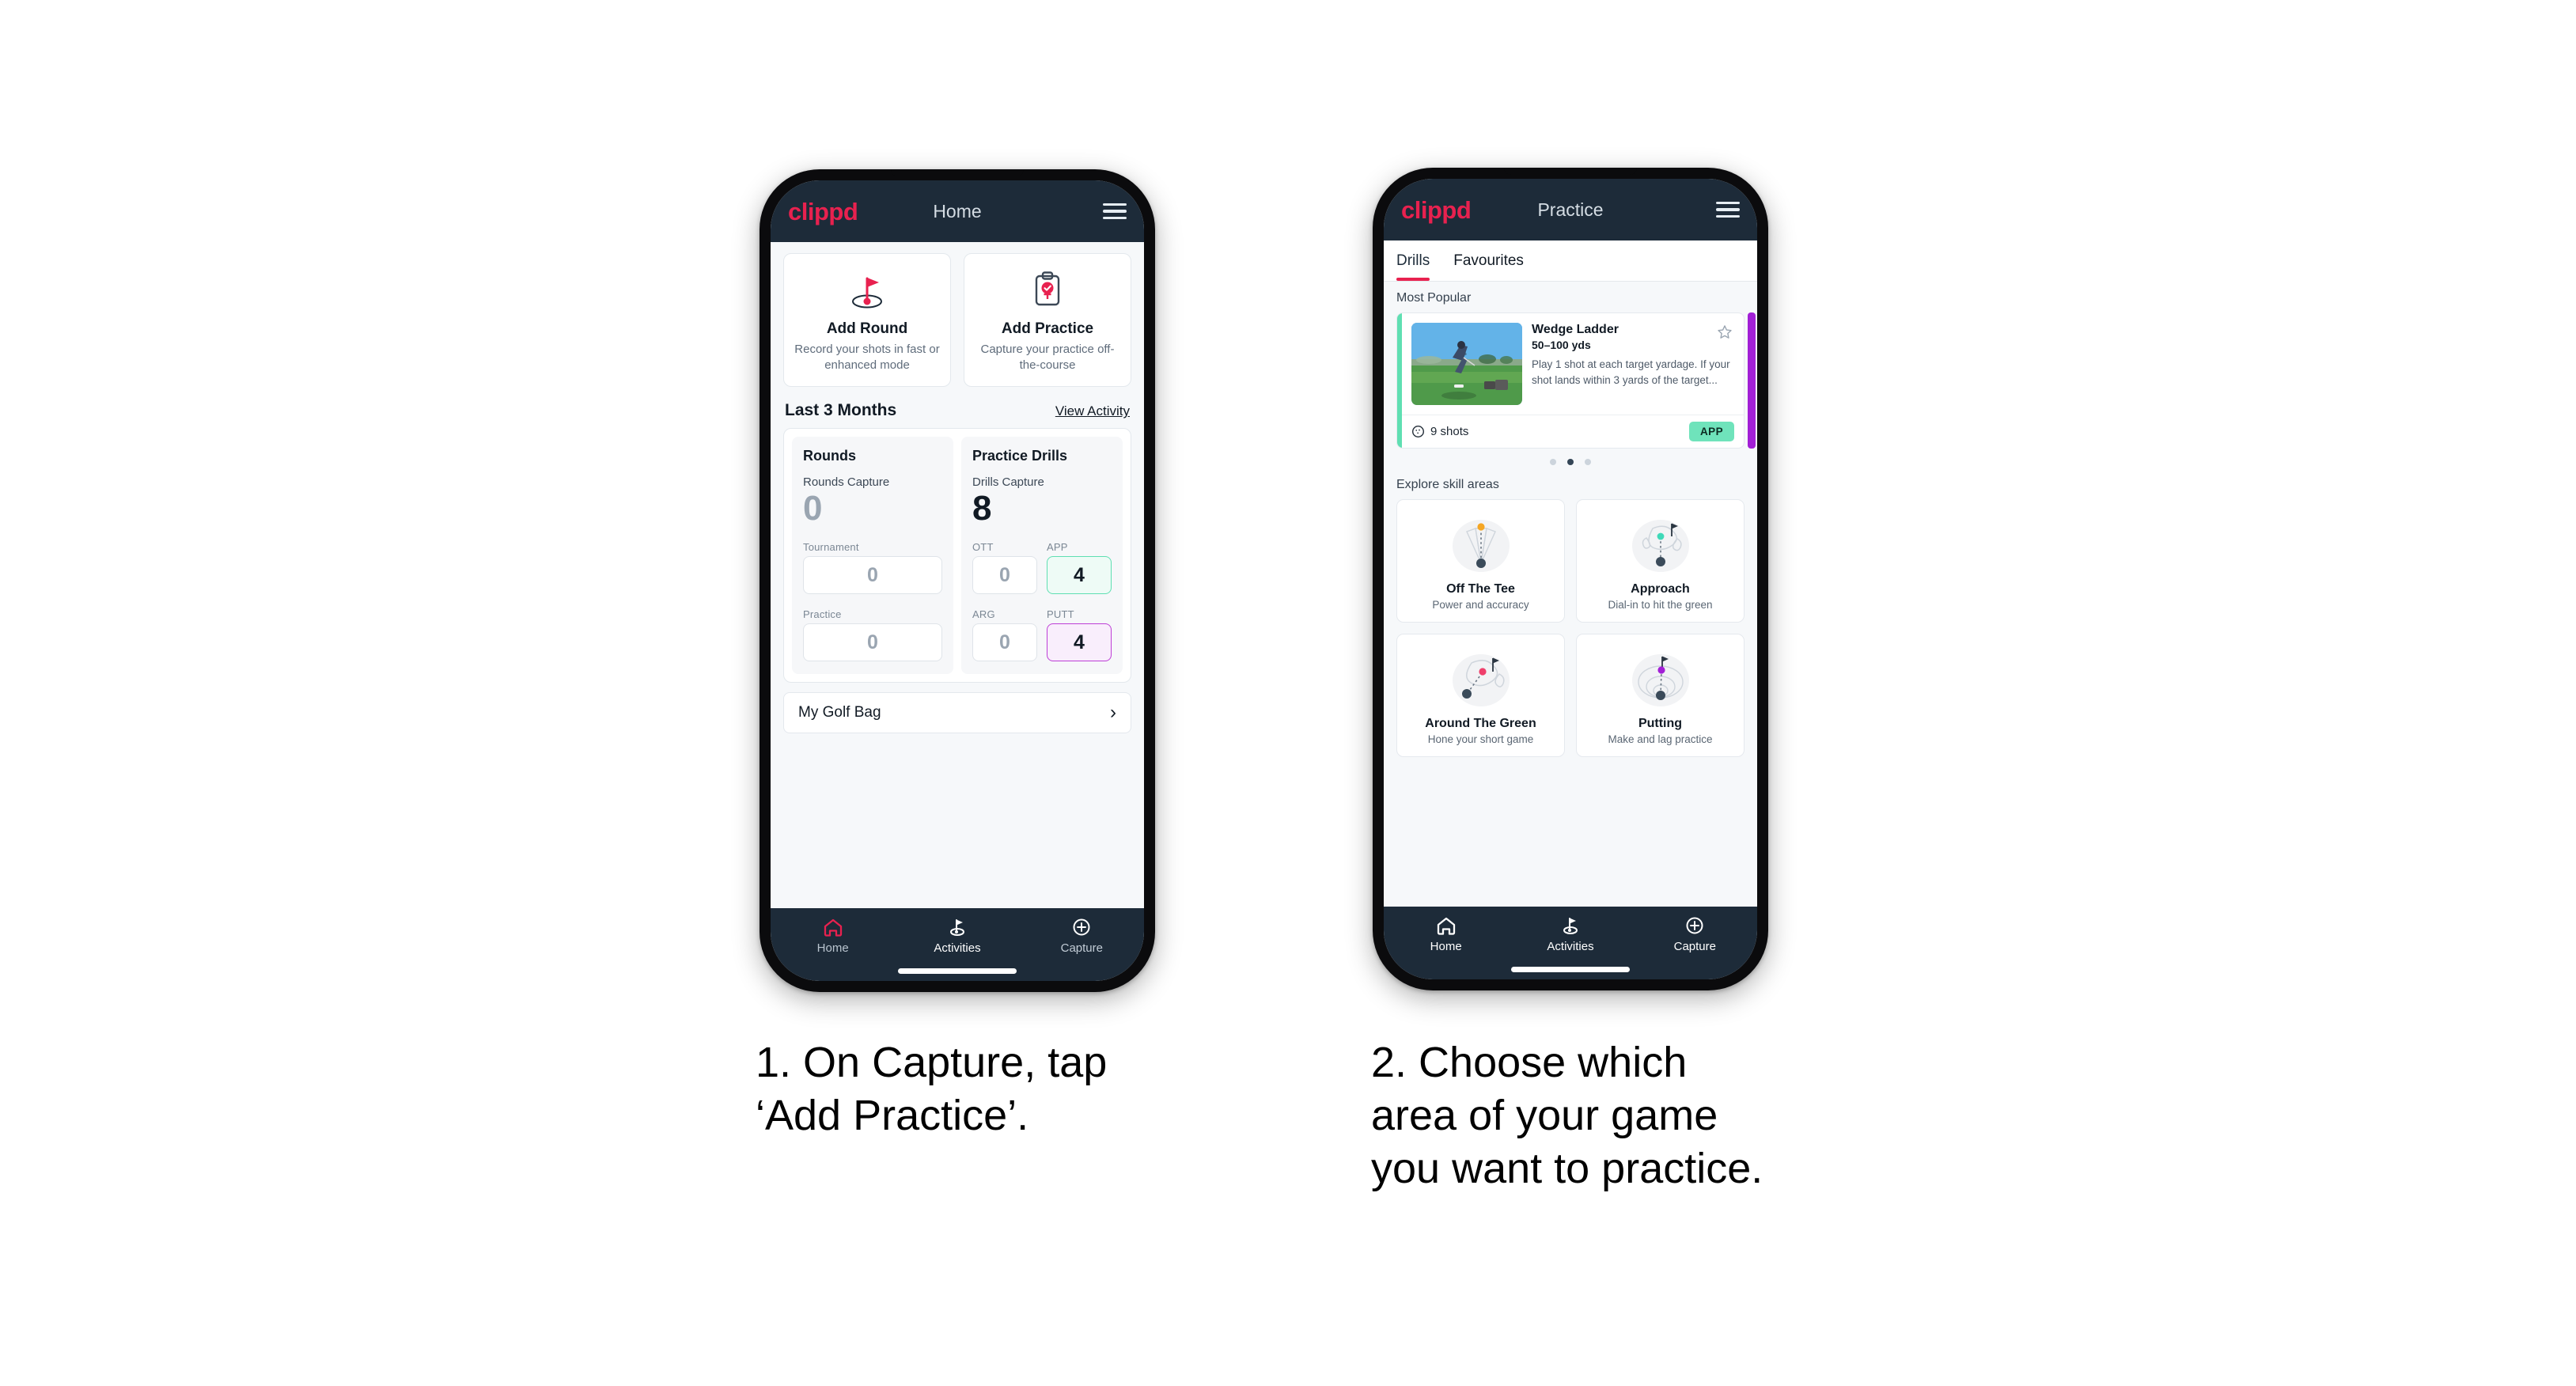 This screenshot has width=2576, height=1386. What do you see at coordinates (822, 615) in the screenshot?
I see `metric-label: Practice` at bounding box center [822, 615].